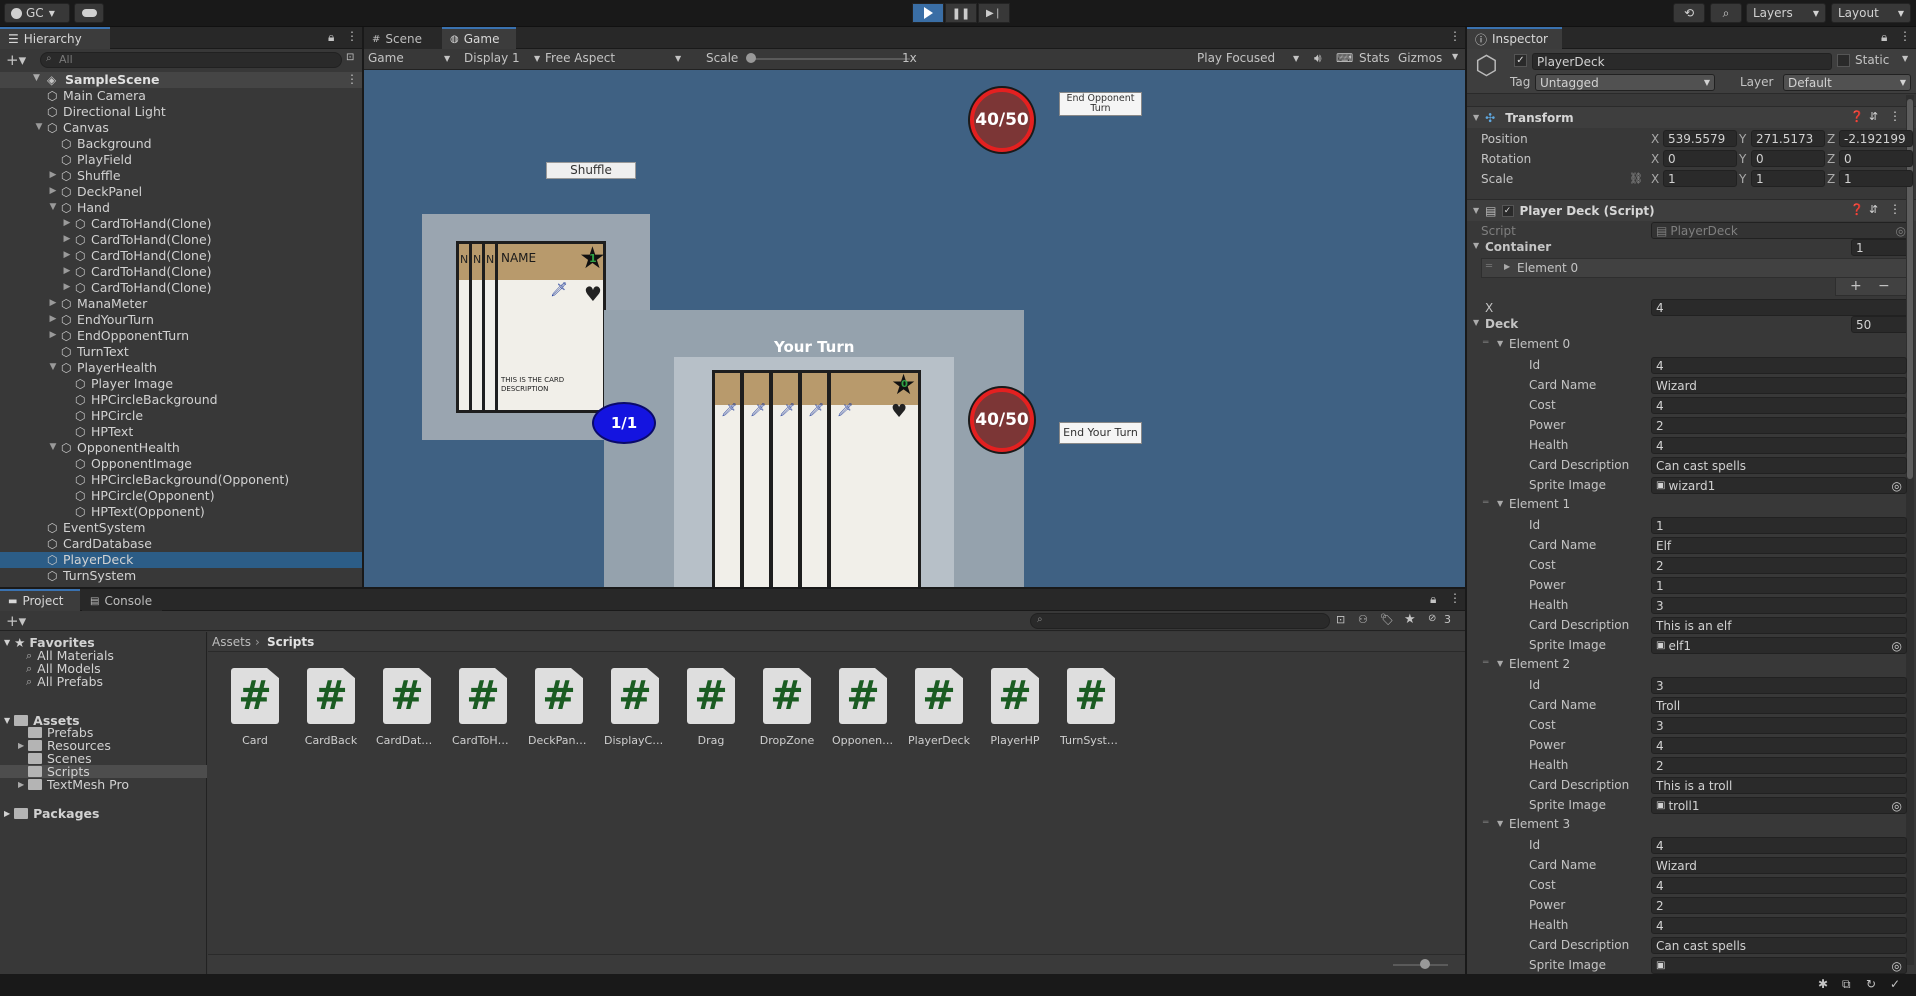 The image size is (1916, 996). What do you see at coordinates (1876, 178) in the screenshot?
I see `transform-scale-z-field: 1` at bounding box center [1876, 178].